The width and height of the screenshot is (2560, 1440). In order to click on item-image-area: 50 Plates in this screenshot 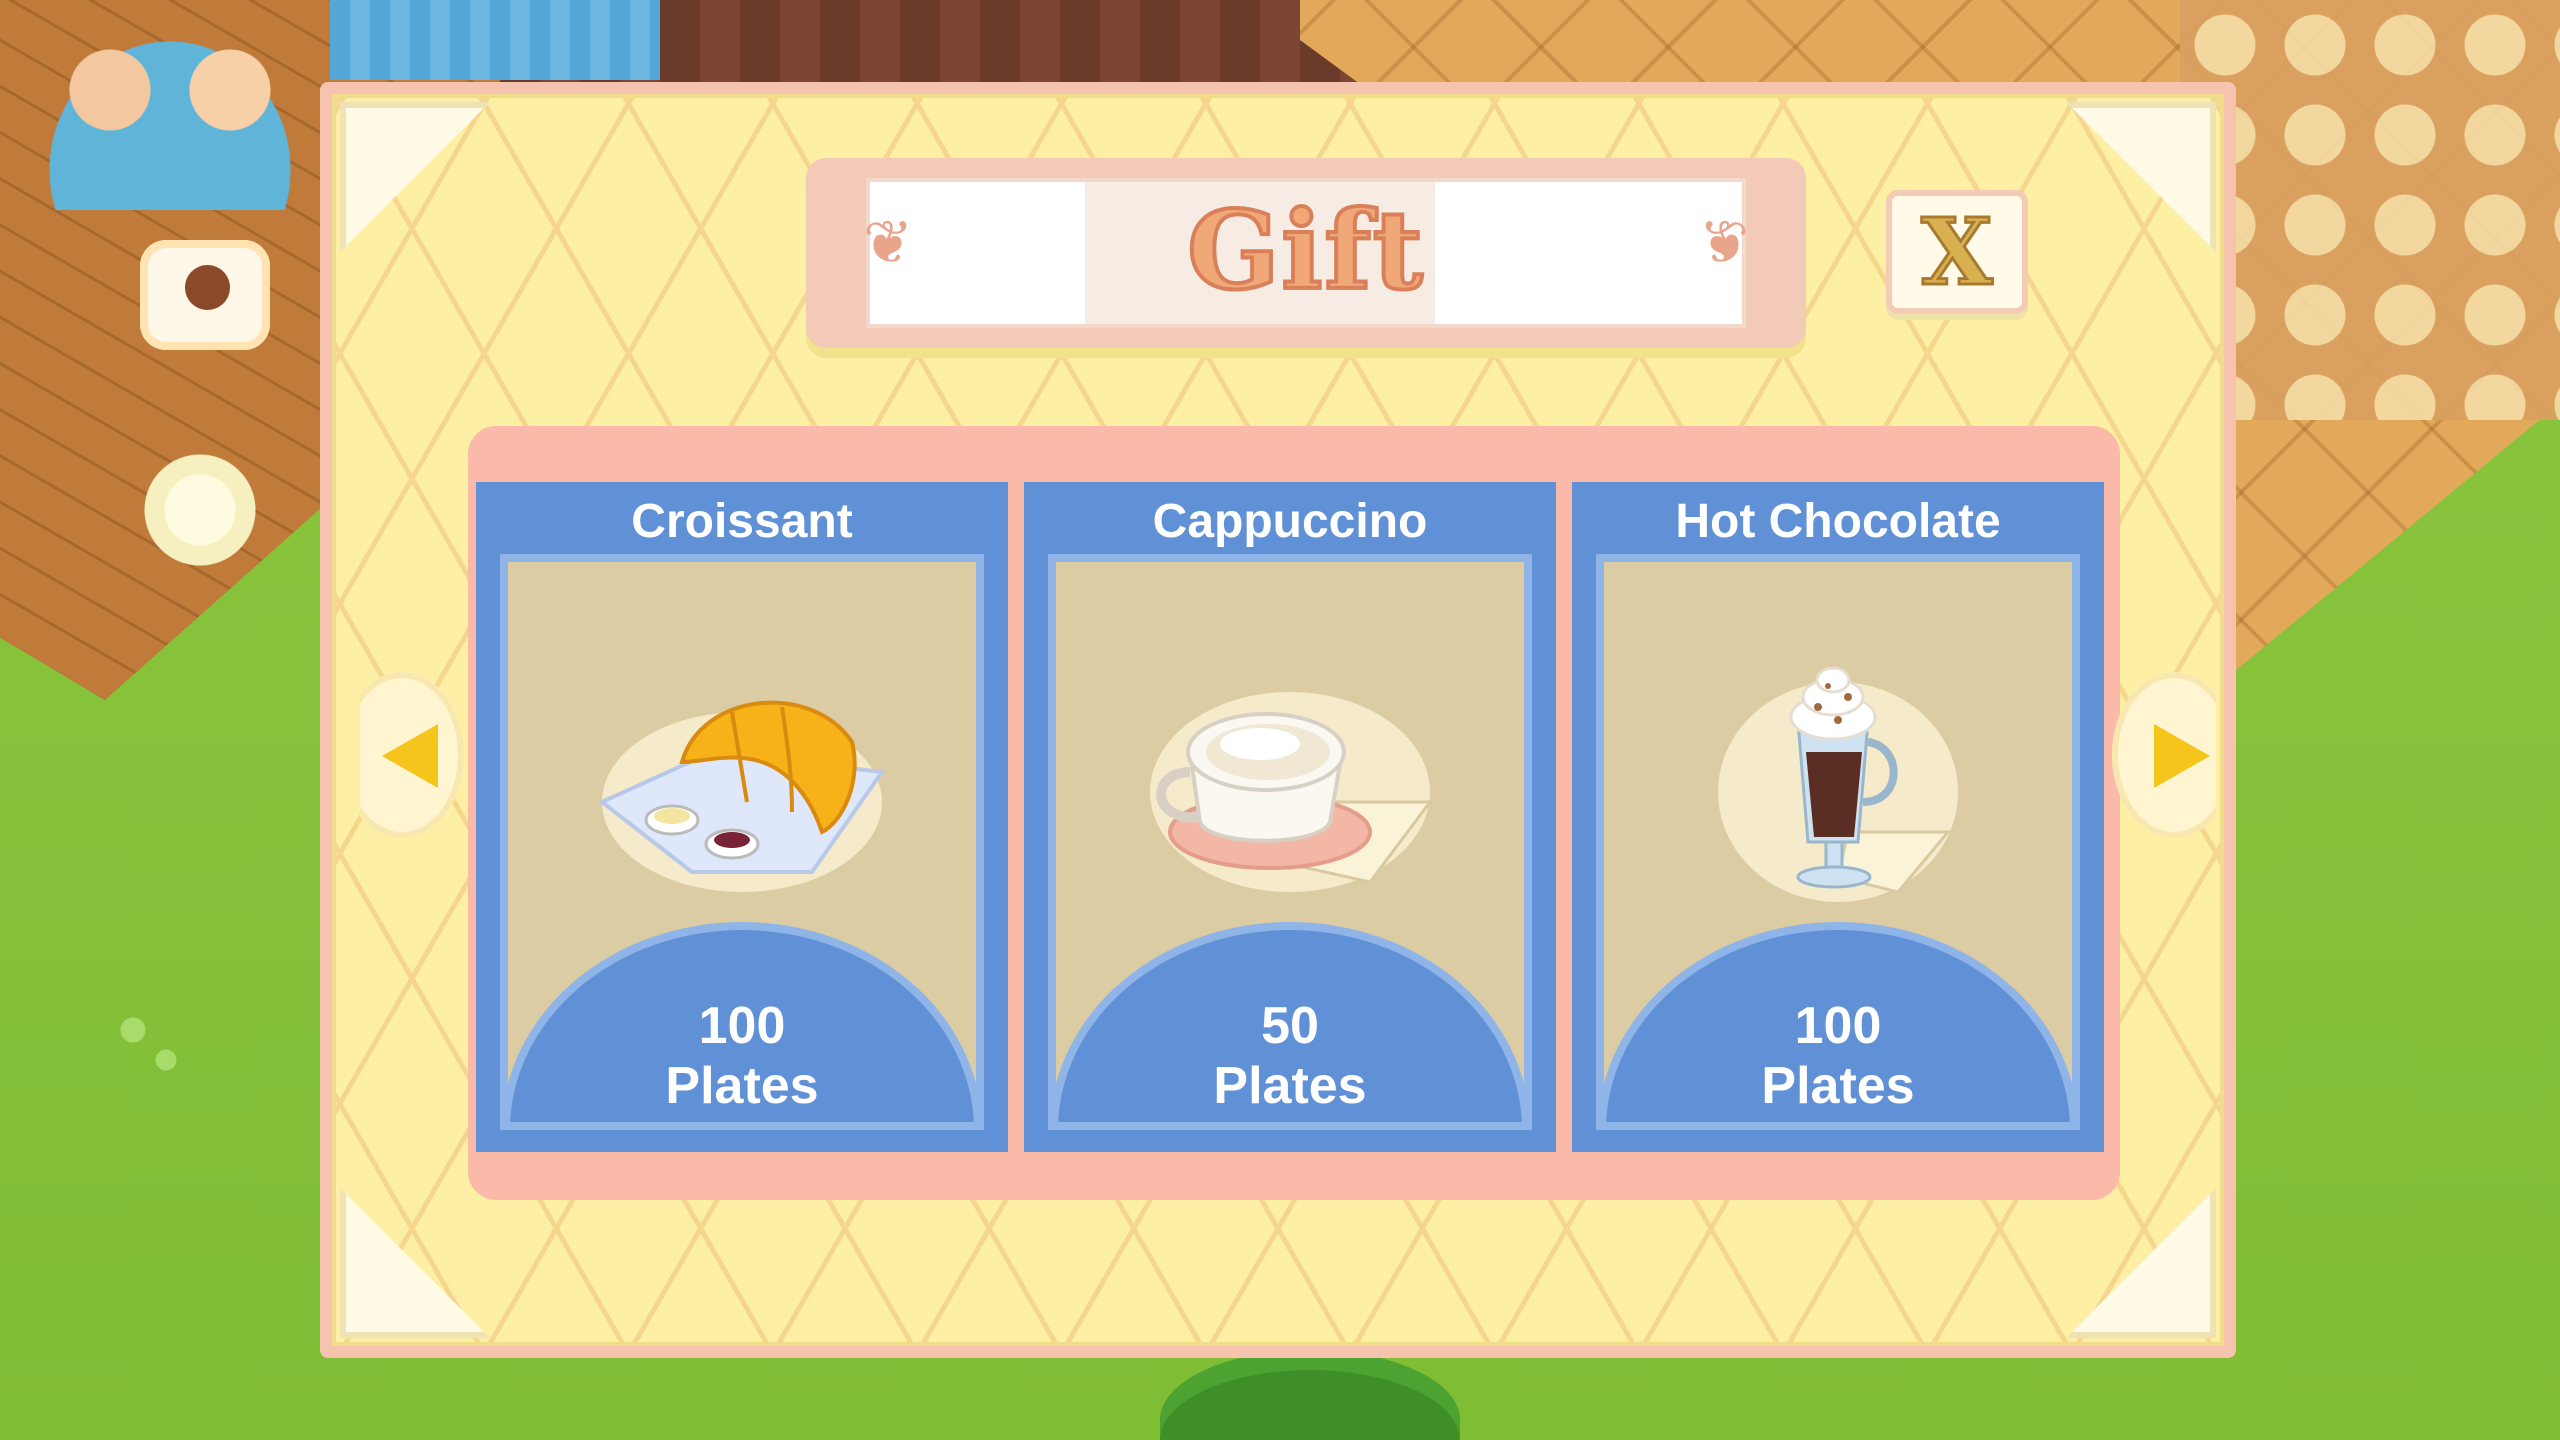, I will do `click(1290, 842)`.